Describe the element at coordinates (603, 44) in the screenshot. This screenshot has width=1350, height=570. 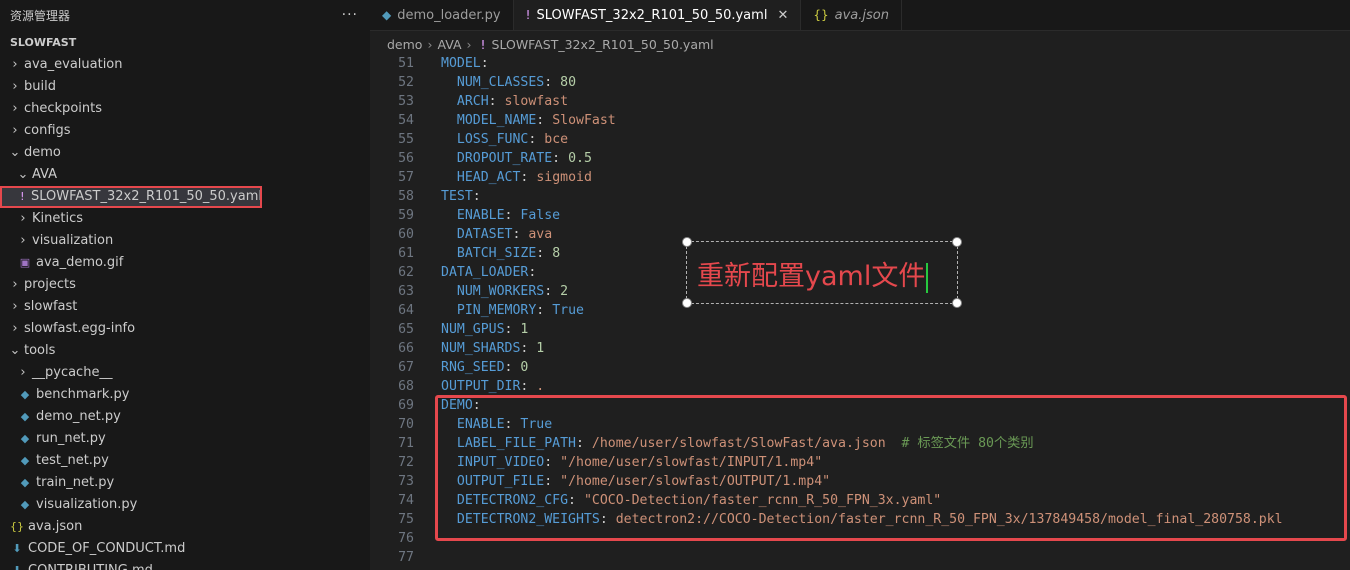
I see `breadcrumb-item: SLOWFAST_32x2_R101_50_50.yaml` at that location.